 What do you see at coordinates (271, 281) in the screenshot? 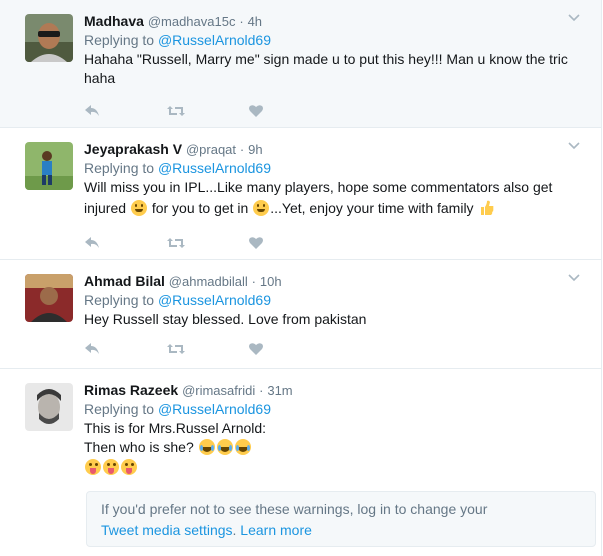
I see `tweet-time: 10h` at bounding box center [271, 281].